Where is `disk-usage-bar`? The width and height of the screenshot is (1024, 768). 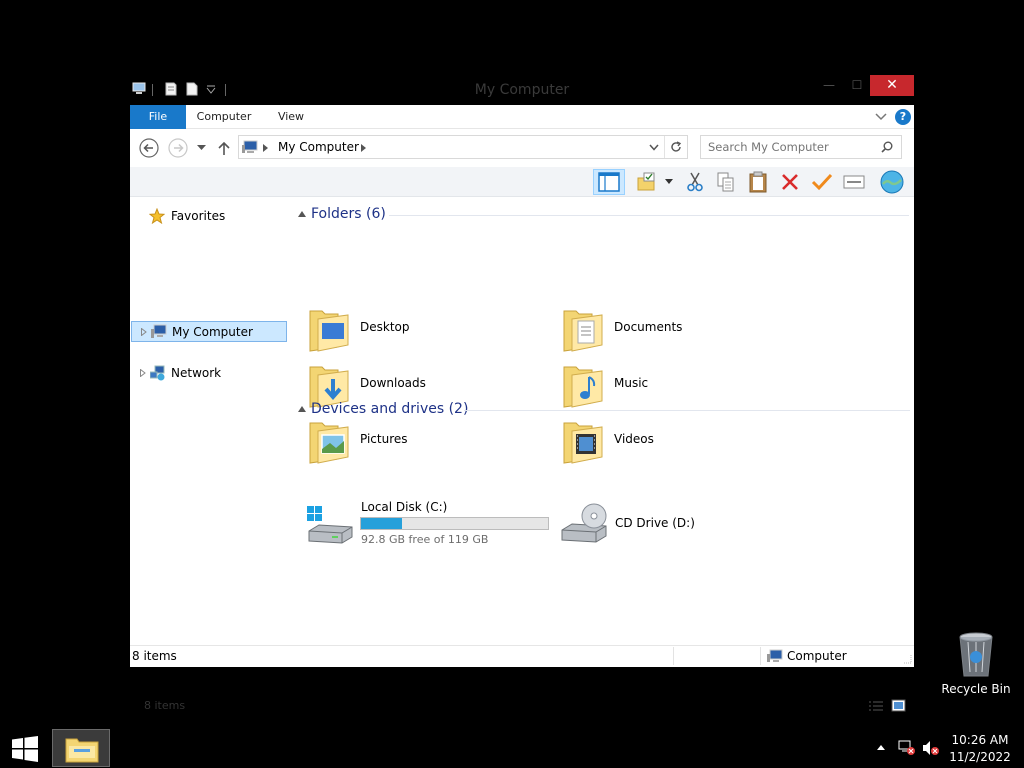
disk-usage-bar is located at coordinates (454, 523).